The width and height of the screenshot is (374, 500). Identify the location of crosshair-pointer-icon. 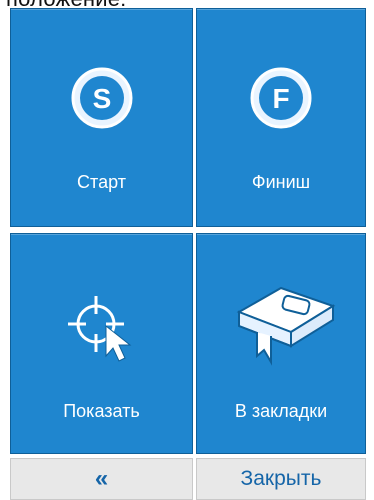
(102, 328).